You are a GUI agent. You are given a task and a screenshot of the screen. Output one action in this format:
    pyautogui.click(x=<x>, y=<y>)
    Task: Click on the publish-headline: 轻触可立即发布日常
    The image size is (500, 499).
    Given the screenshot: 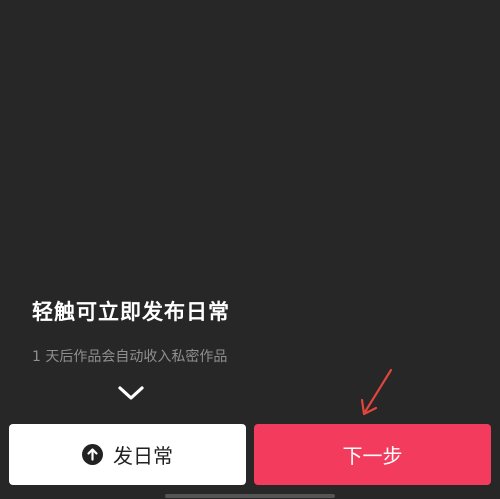 What is the action you would take?
    pyautogui.click(x=131, y=312)
    